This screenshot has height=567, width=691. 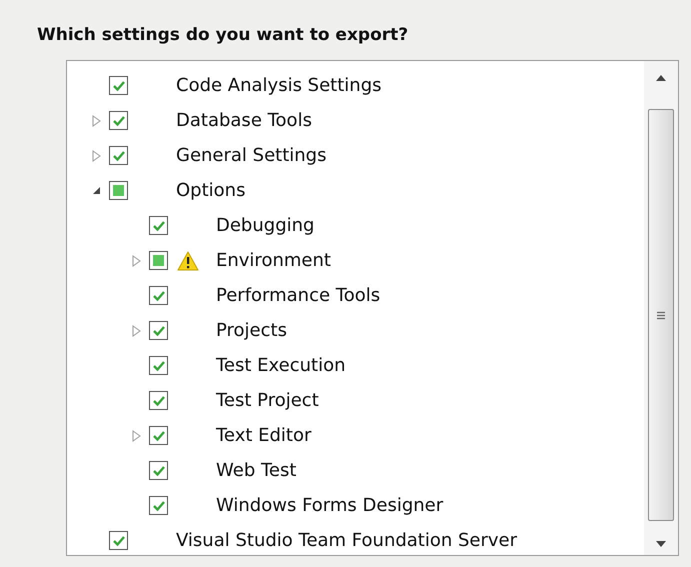 What do you see at coordinates (661, 78) in the screenshot?
I see `scroll-up-icon` at bounding box center [661, 78].